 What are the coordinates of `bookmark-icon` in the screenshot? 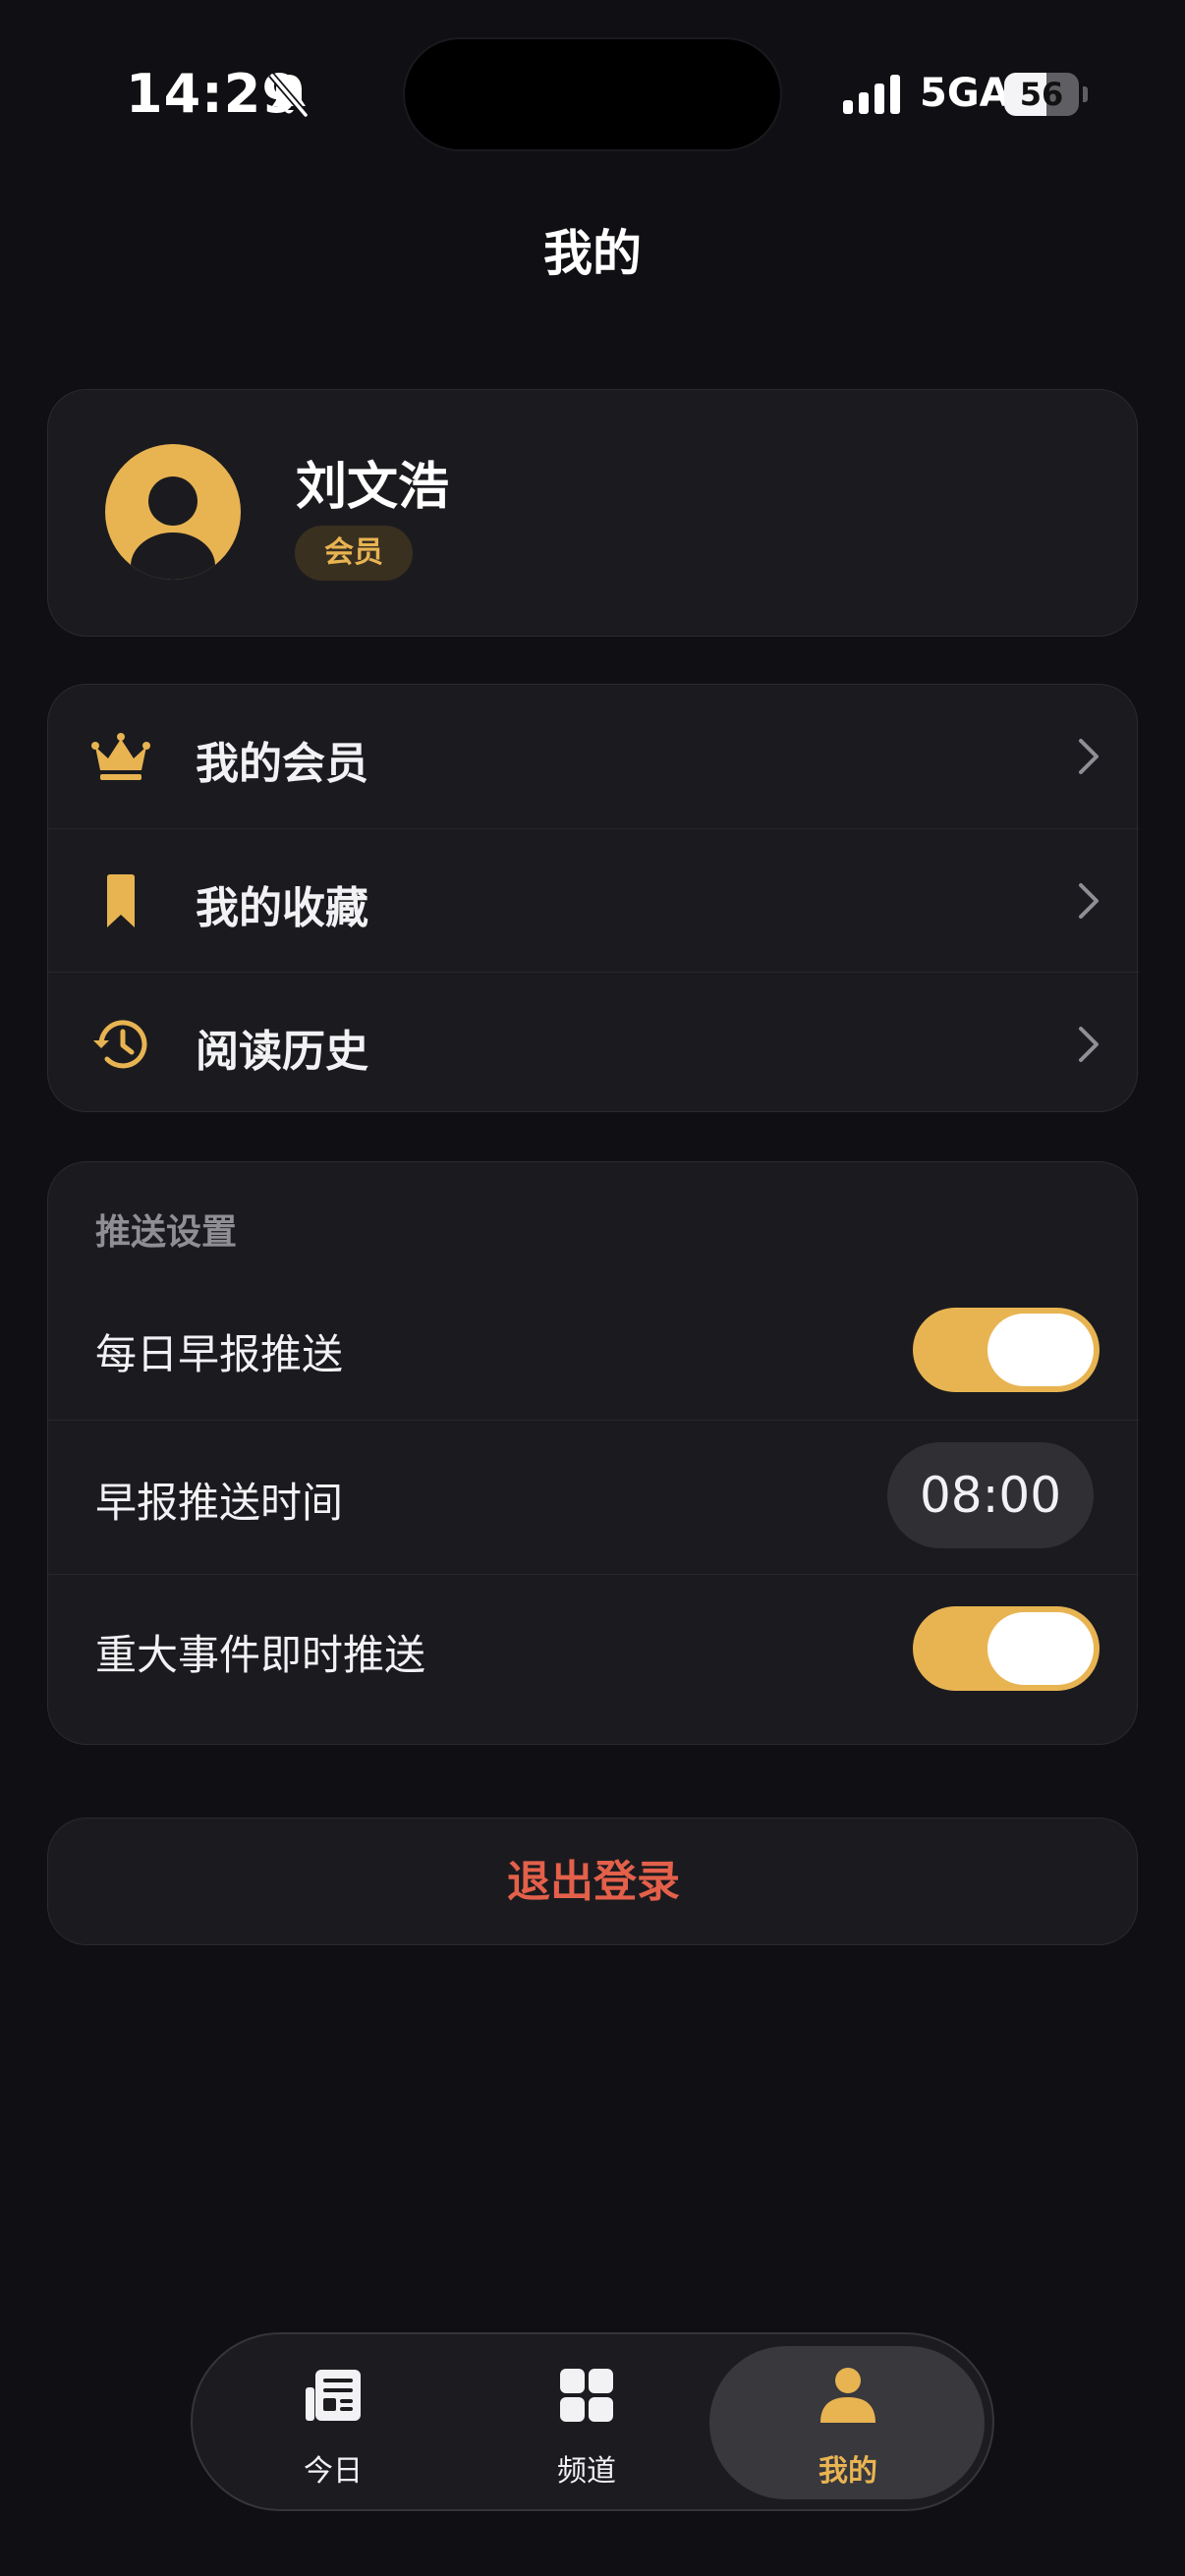 It's located at (121, 900).